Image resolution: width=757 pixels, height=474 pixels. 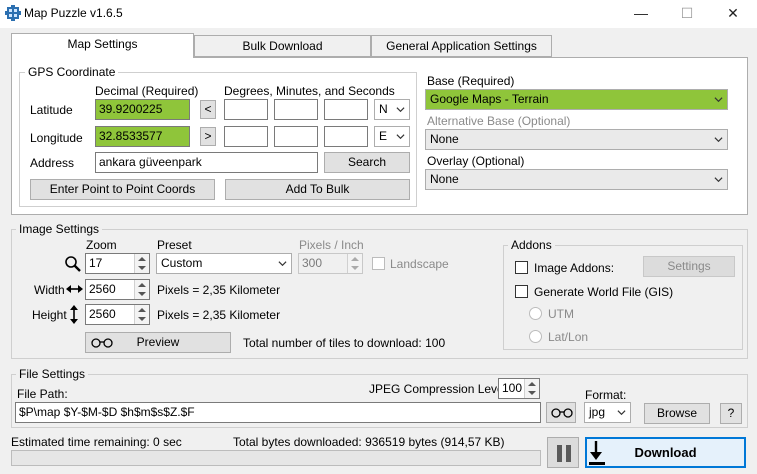 I want to click on window-title: Map Puzzle v1.6.5, so click(x=73, y=13).